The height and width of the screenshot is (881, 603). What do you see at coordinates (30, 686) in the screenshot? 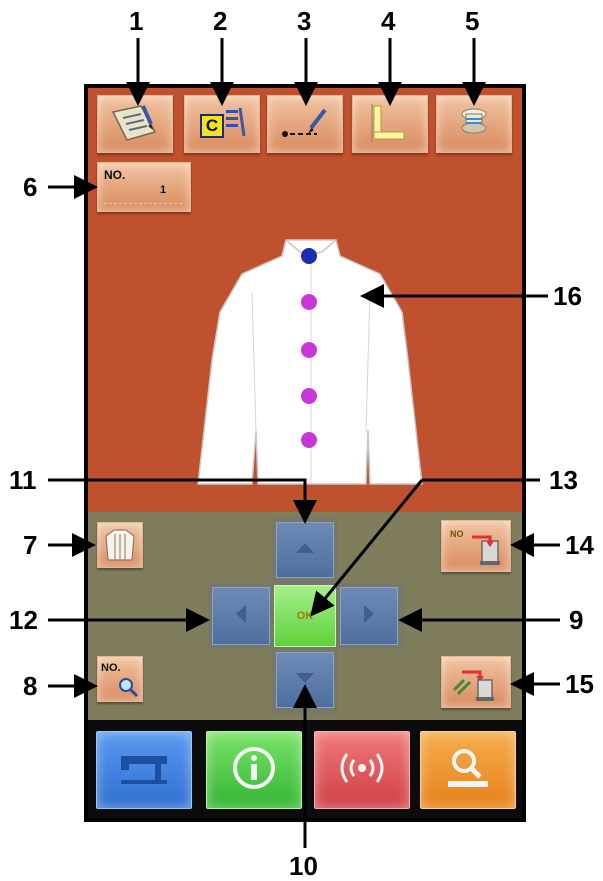
I see `callout-8: 8` at bounding box center [30, 686].